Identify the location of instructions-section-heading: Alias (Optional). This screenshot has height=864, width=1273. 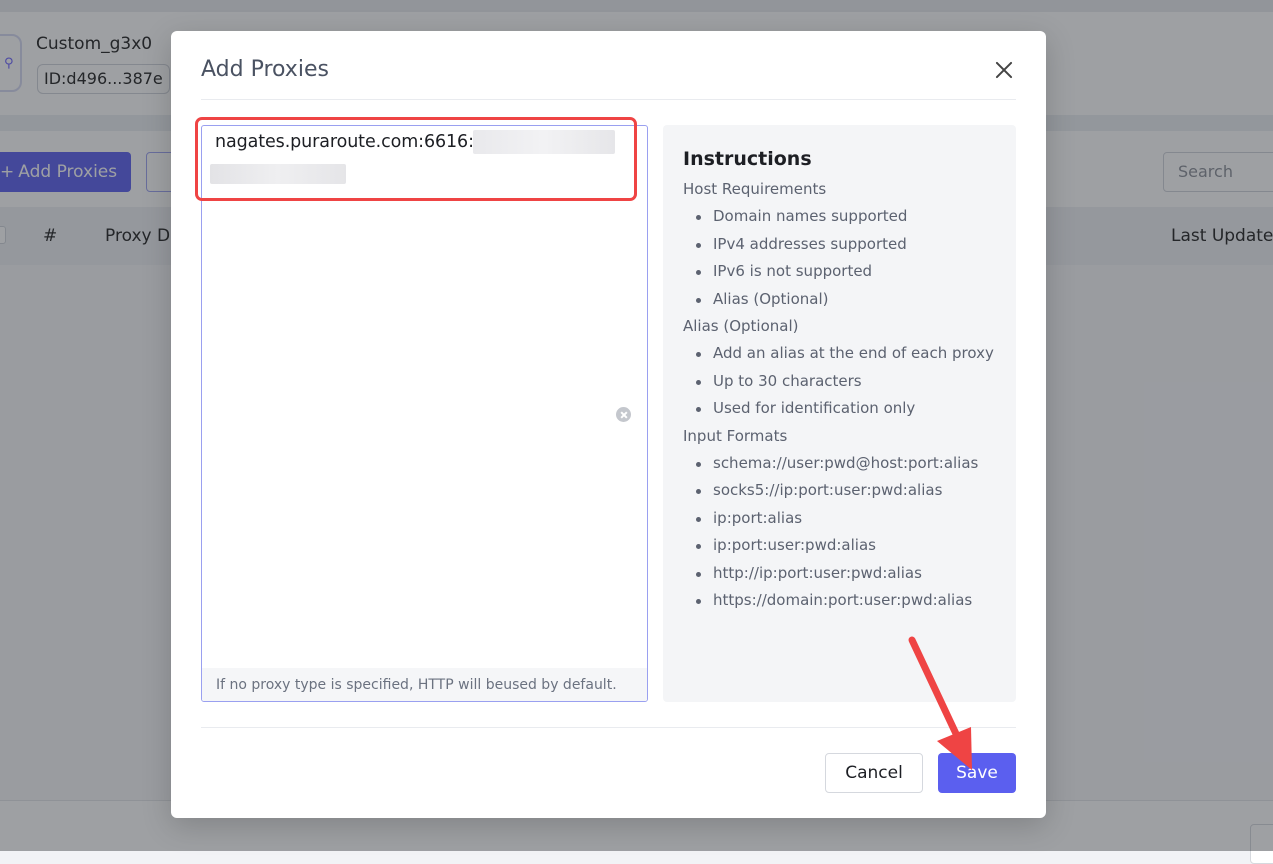
(741, 326).